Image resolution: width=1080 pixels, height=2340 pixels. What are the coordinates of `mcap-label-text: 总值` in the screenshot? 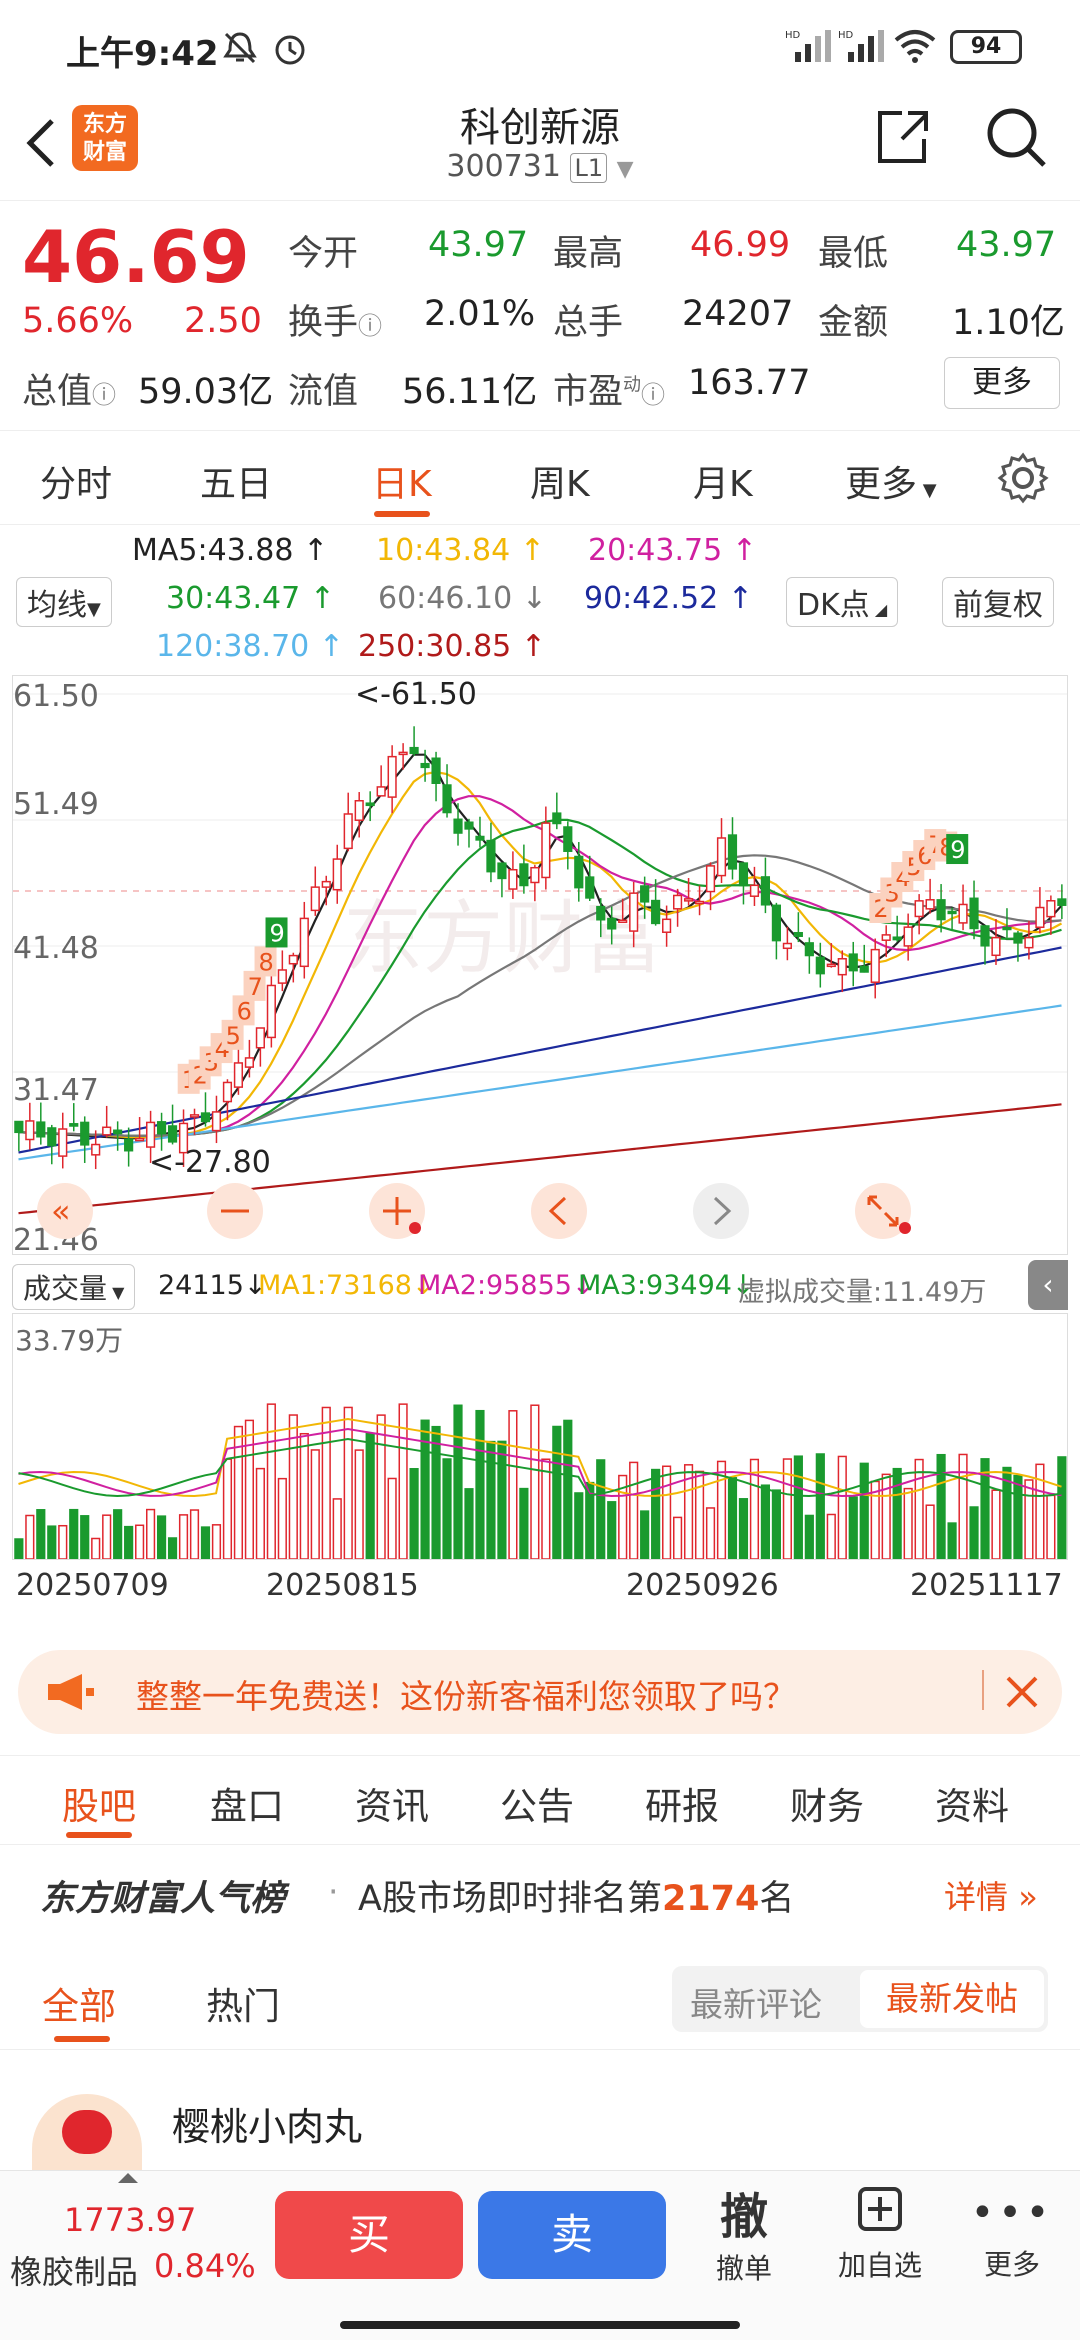 It's located at (57, 392).